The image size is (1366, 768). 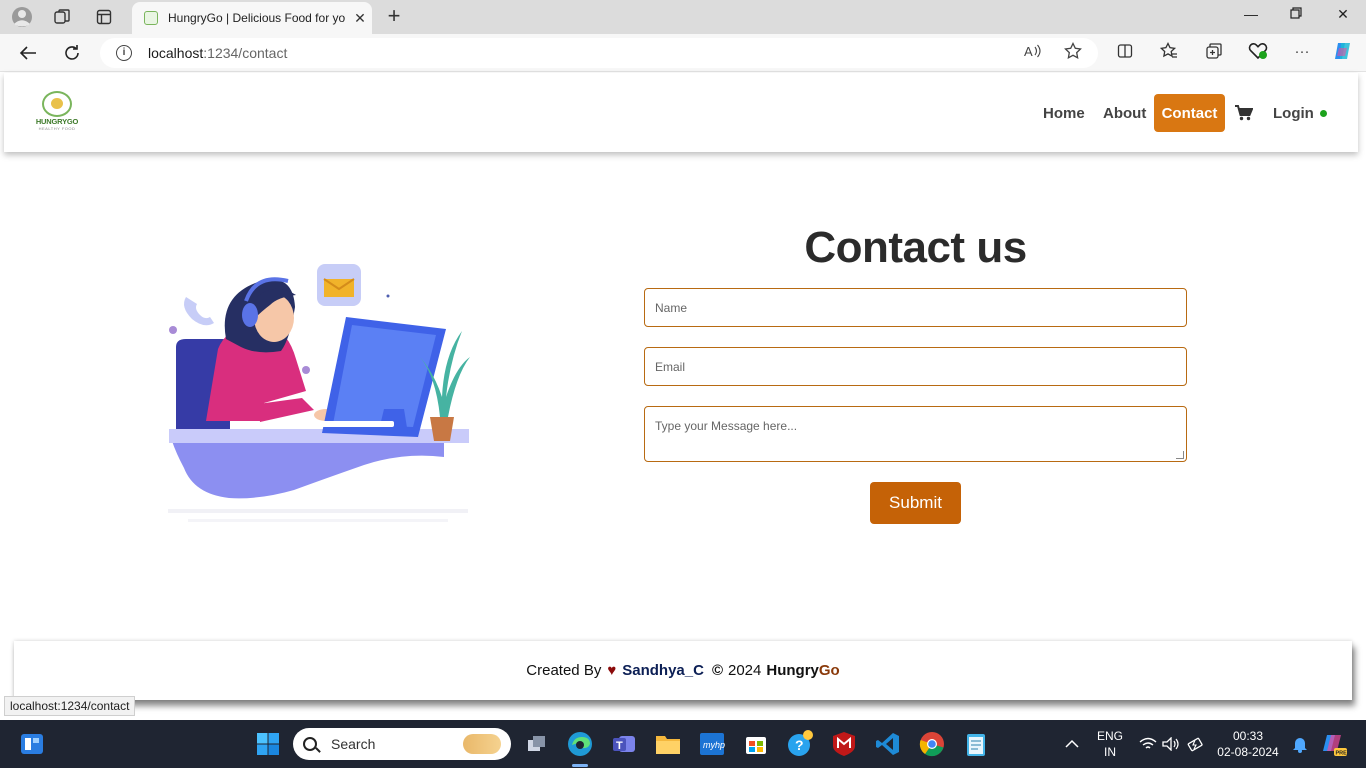 I want to click on nav-login-label: Login, so click(x=1293, y=113).